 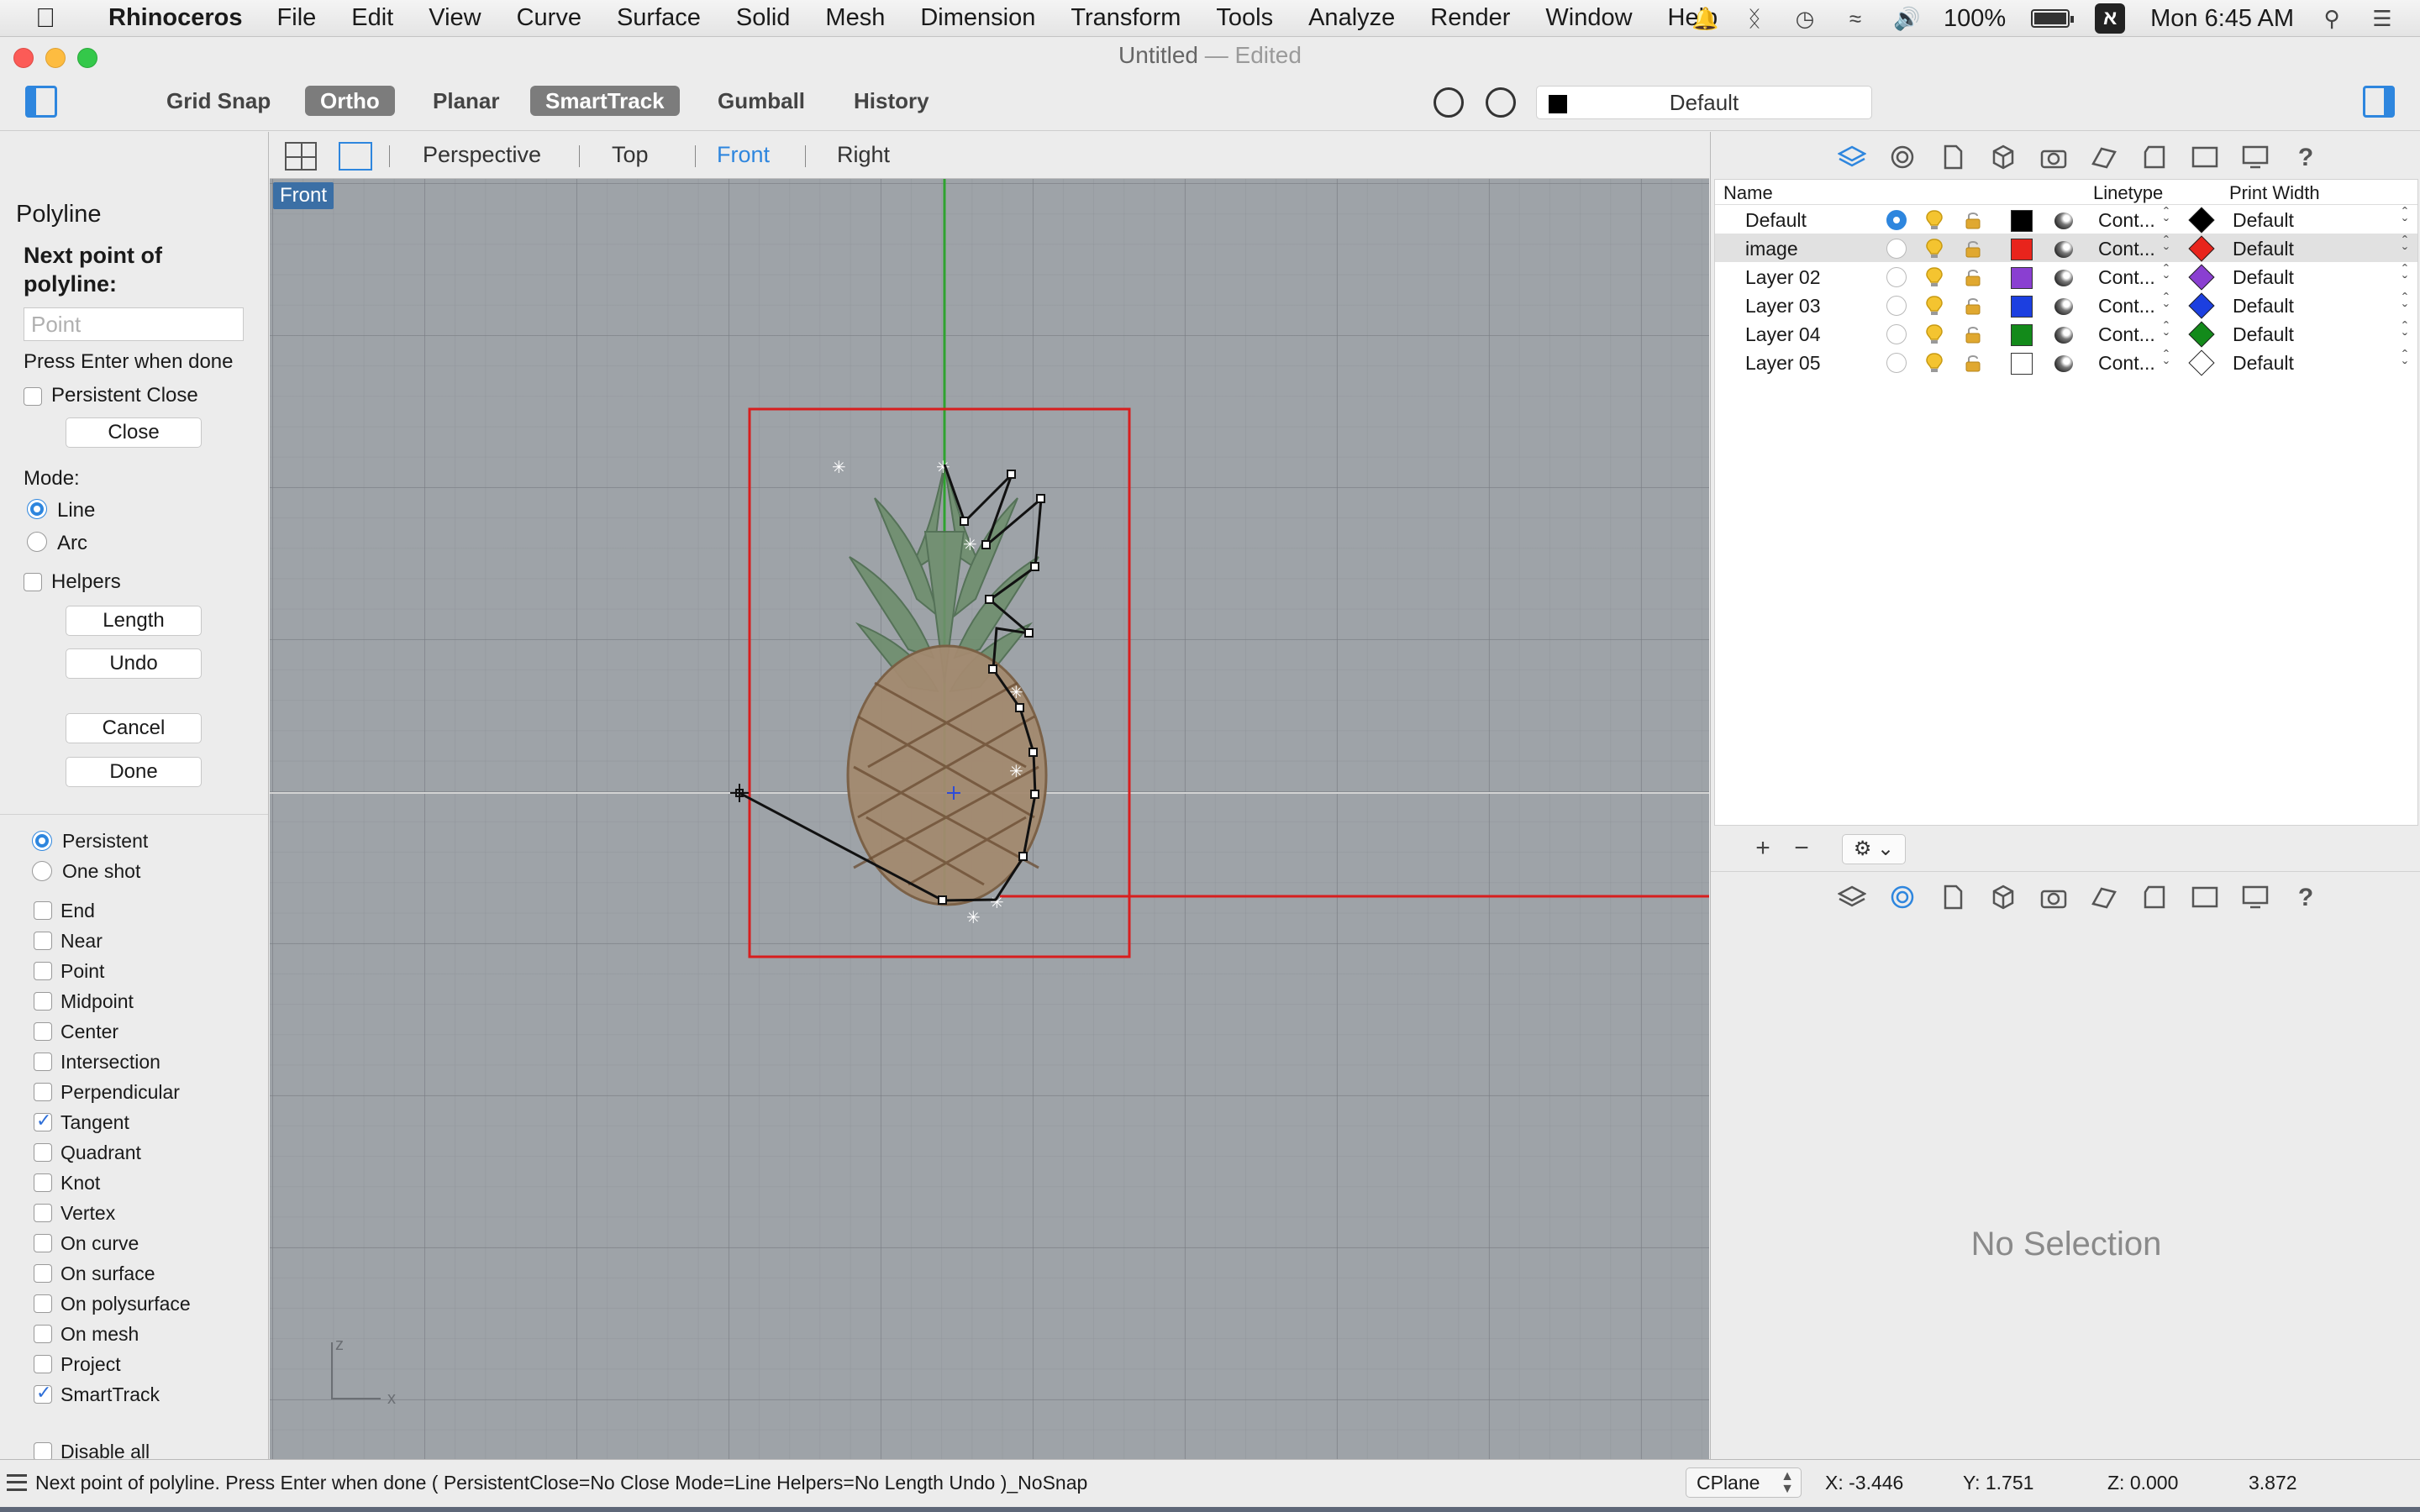 What do you see at coordinates (605, 101) in the screenshot?
I see `smarttrack-toggle: SmartTrack` at bounding box center [605, 101].